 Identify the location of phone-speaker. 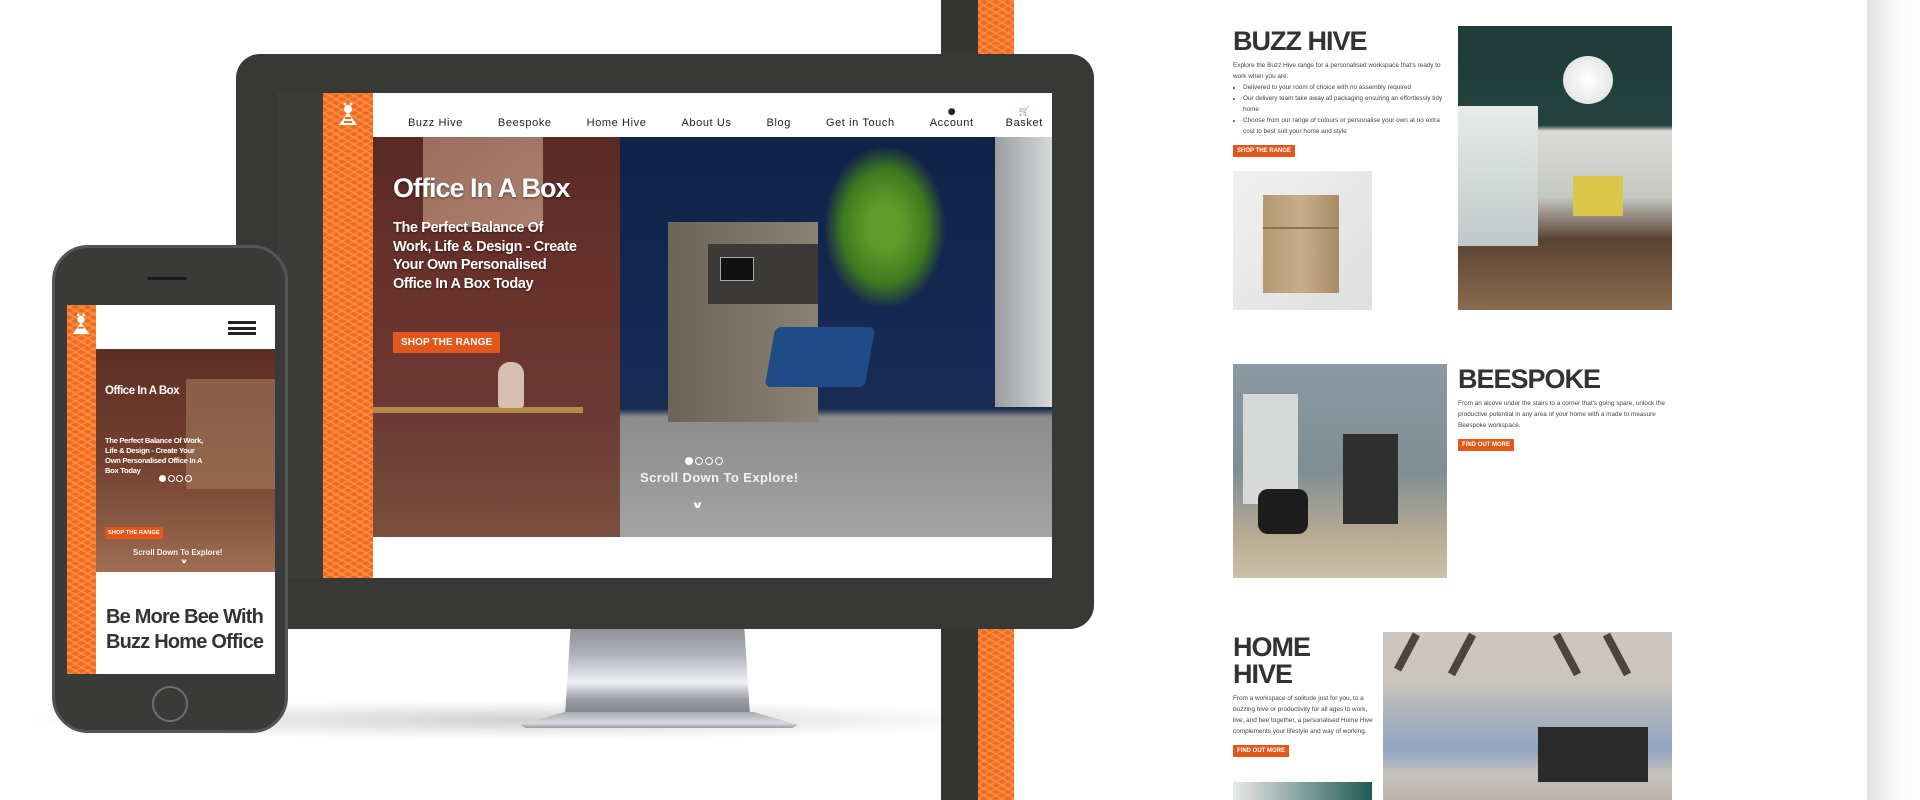
(167, 278).